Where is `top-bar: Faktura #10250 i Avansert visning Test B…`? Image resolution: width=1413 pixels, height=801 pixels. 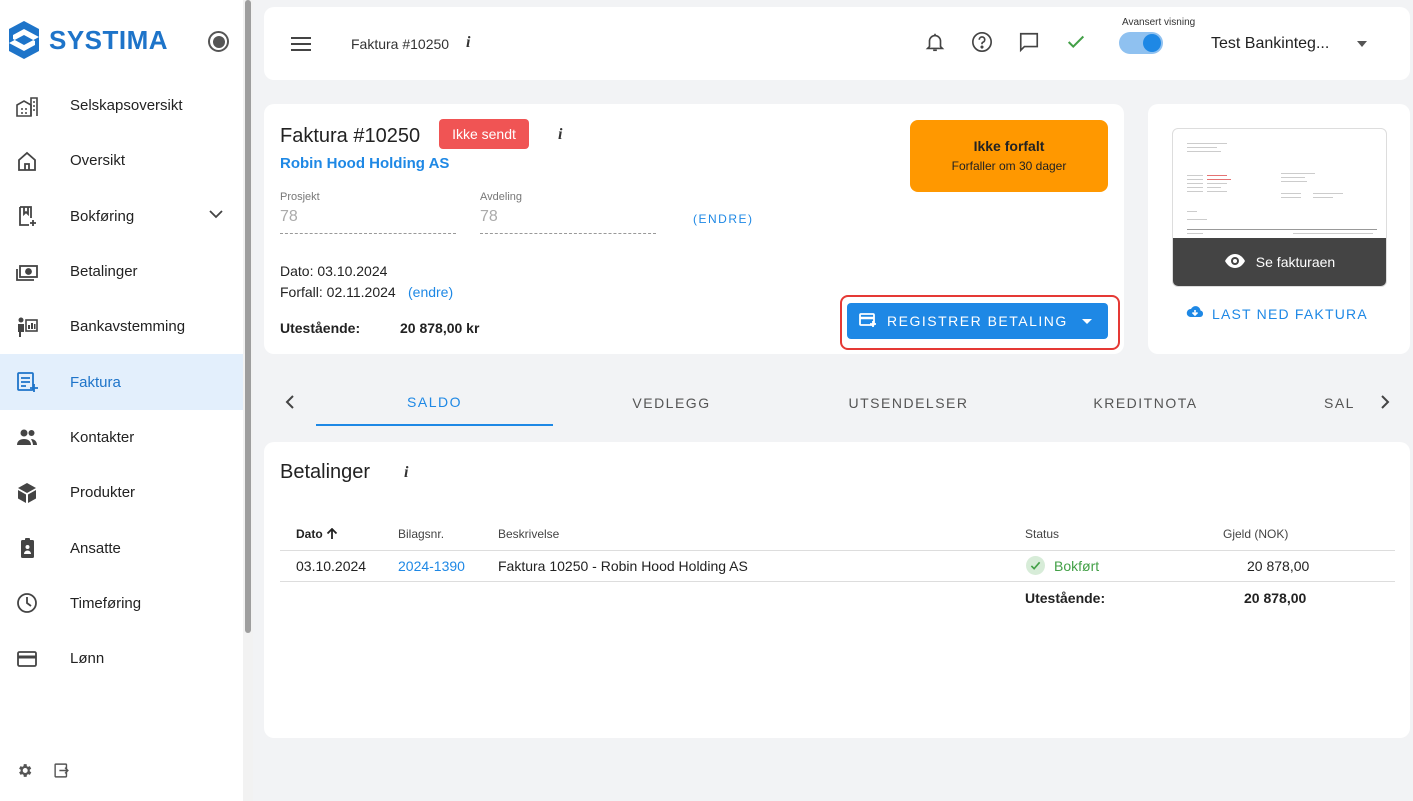 top-bar: Faktura #10250 i Avansert visning Test B… is located at coordinates (837, 43).